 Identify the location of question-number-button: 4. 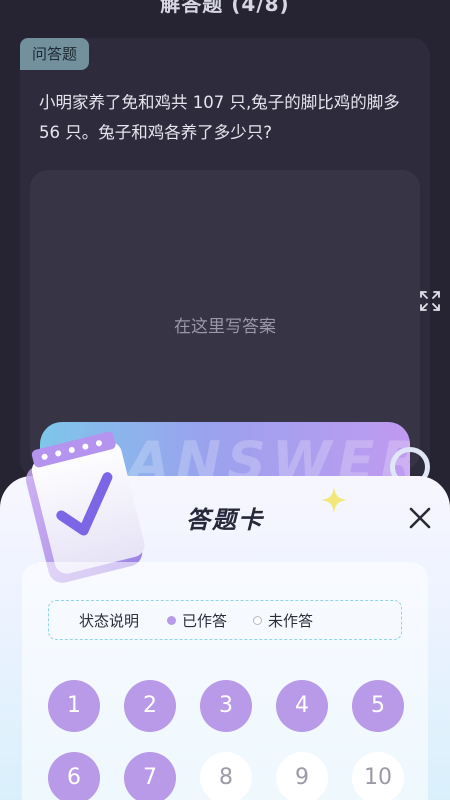
(302, 706).